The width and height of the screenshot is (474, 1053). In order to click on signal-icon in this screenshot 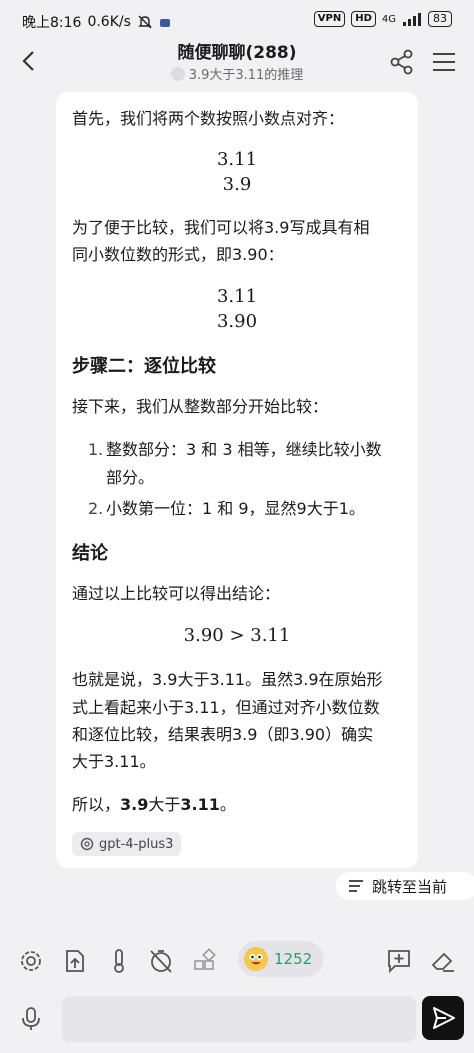, I will do `click(412, 19)`.